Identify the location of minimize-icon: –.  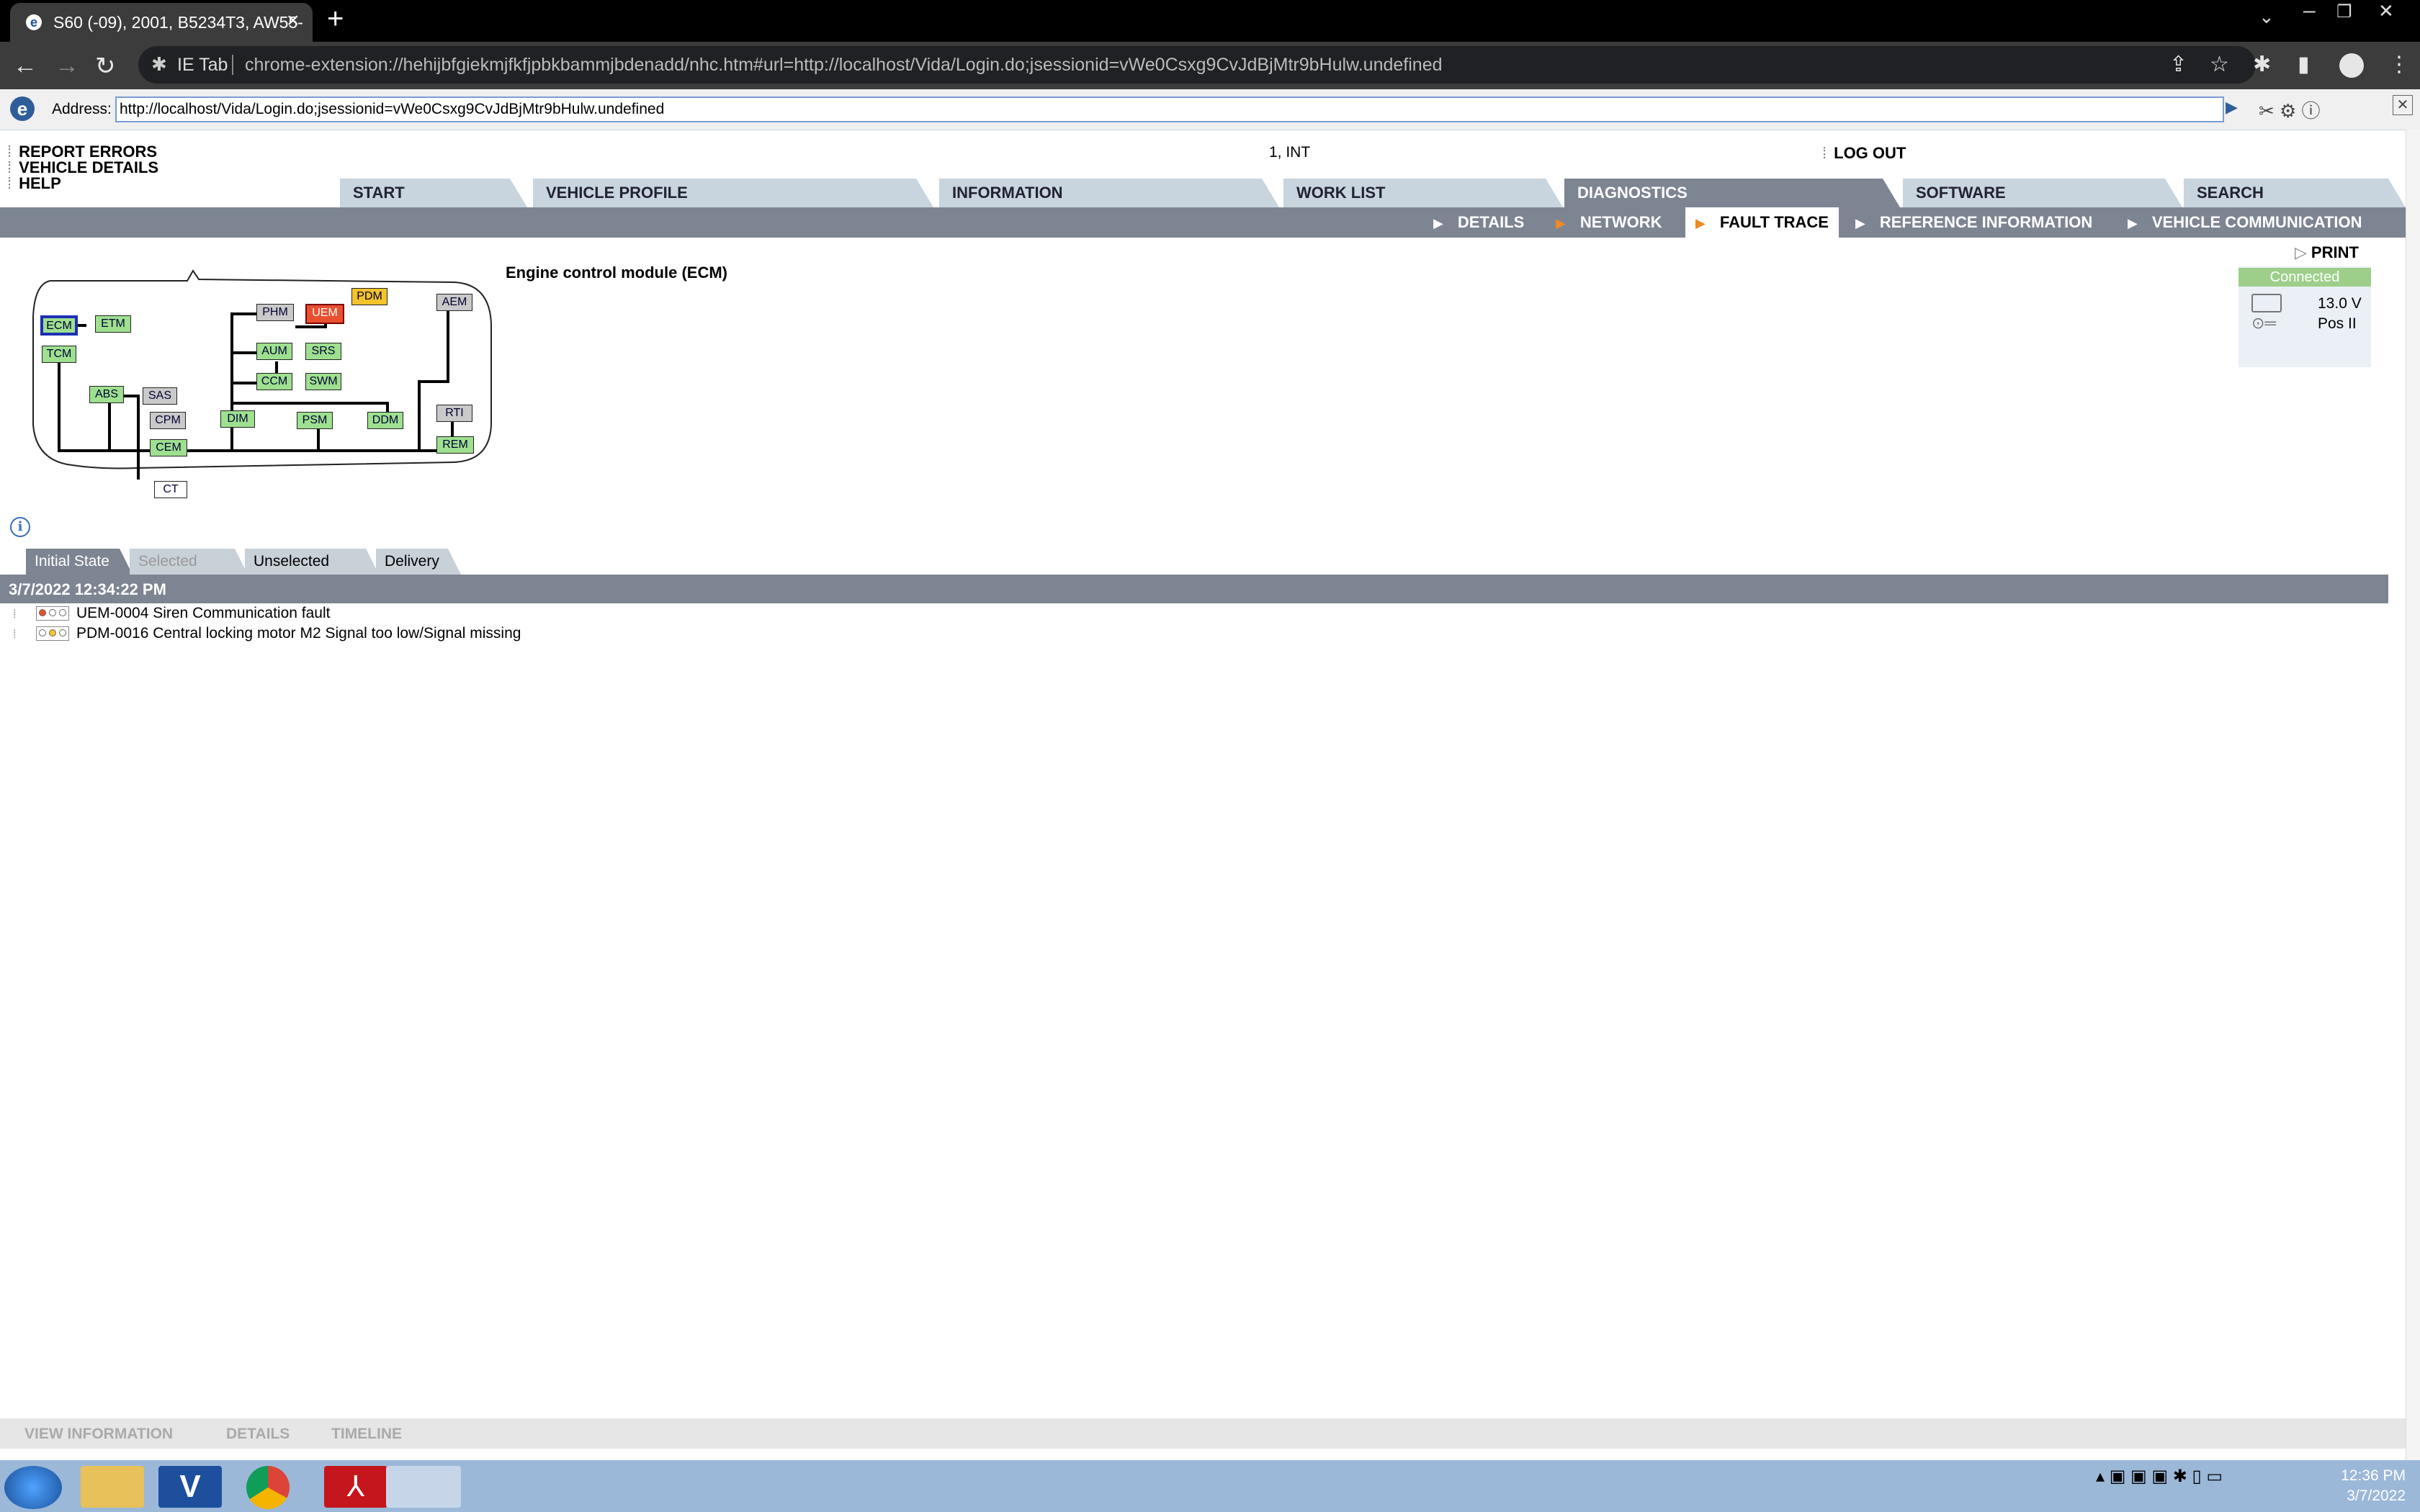
(2309, 11).